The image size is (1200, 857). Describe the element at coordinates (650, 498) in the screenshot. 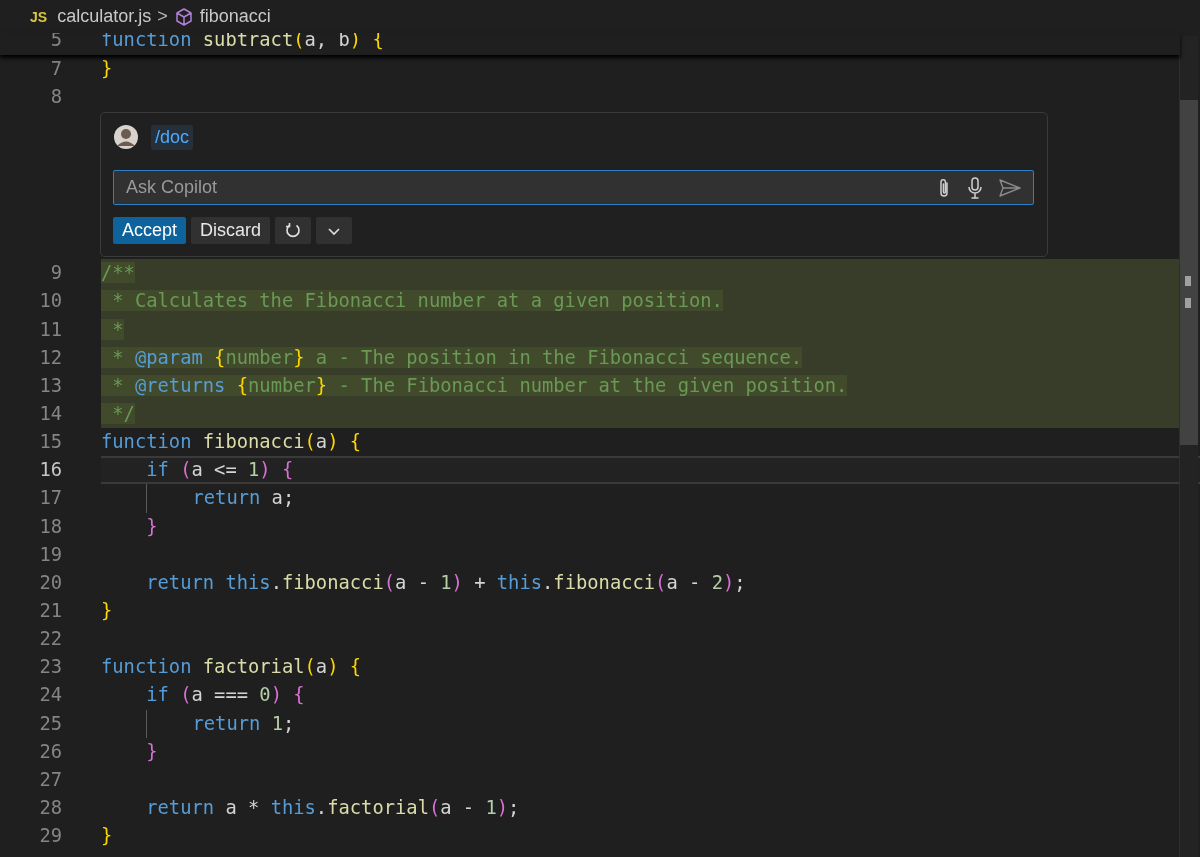

I see `code-line: return a;` at that location.